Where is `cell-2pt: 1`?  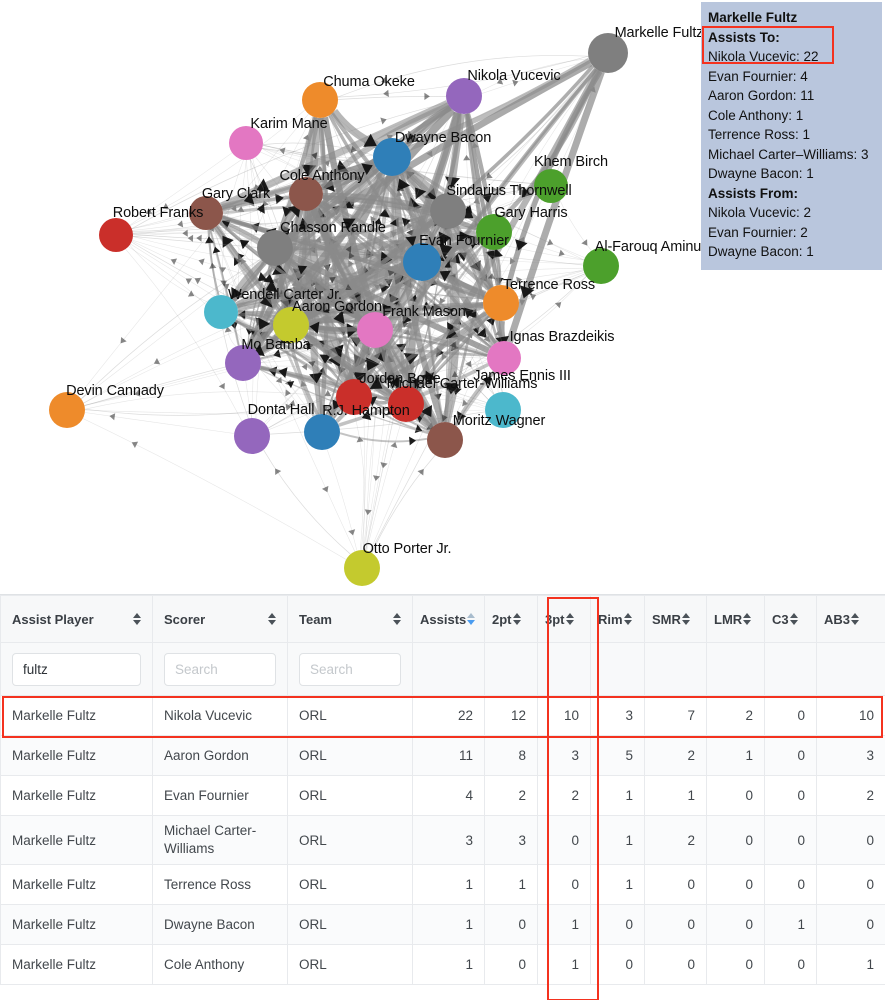 cell-2pt: 1 is located at coordinates (511, 884).